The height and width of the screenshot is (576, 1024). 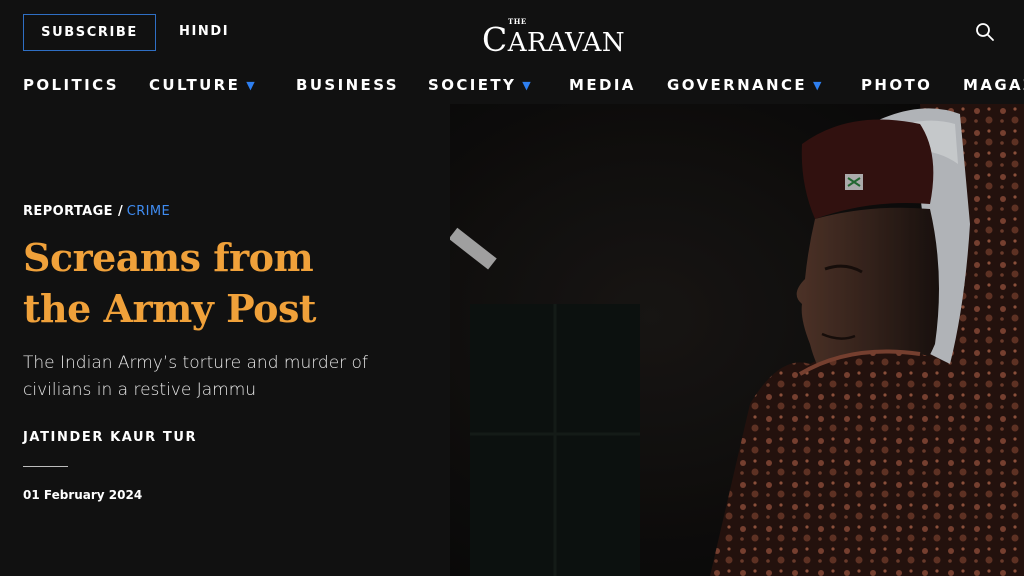 I want to click on article-date: 01 February 2024, so click(x=83, y=495).